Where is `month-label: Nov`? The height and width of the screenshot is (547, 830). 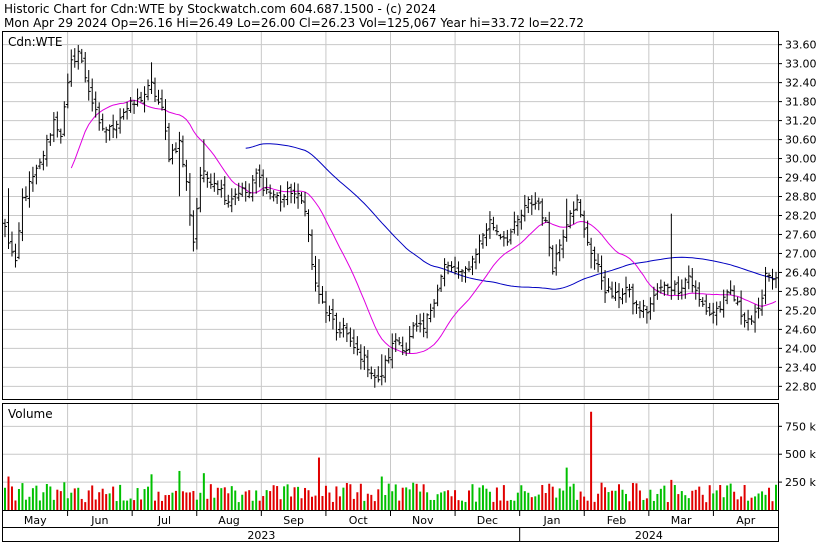
month-label: Nov is located at coordinates (423, 520).